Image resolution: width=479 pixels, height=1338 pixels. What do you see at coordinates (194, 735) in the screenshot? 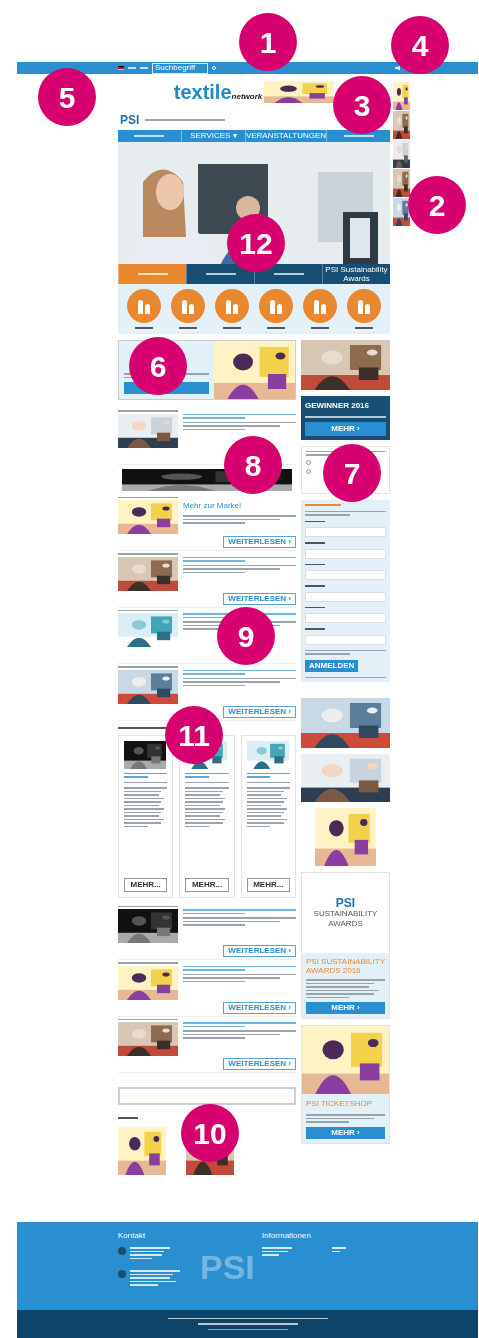
I see `number-callout-tooltip: 11` at bounding box center [194, 735].